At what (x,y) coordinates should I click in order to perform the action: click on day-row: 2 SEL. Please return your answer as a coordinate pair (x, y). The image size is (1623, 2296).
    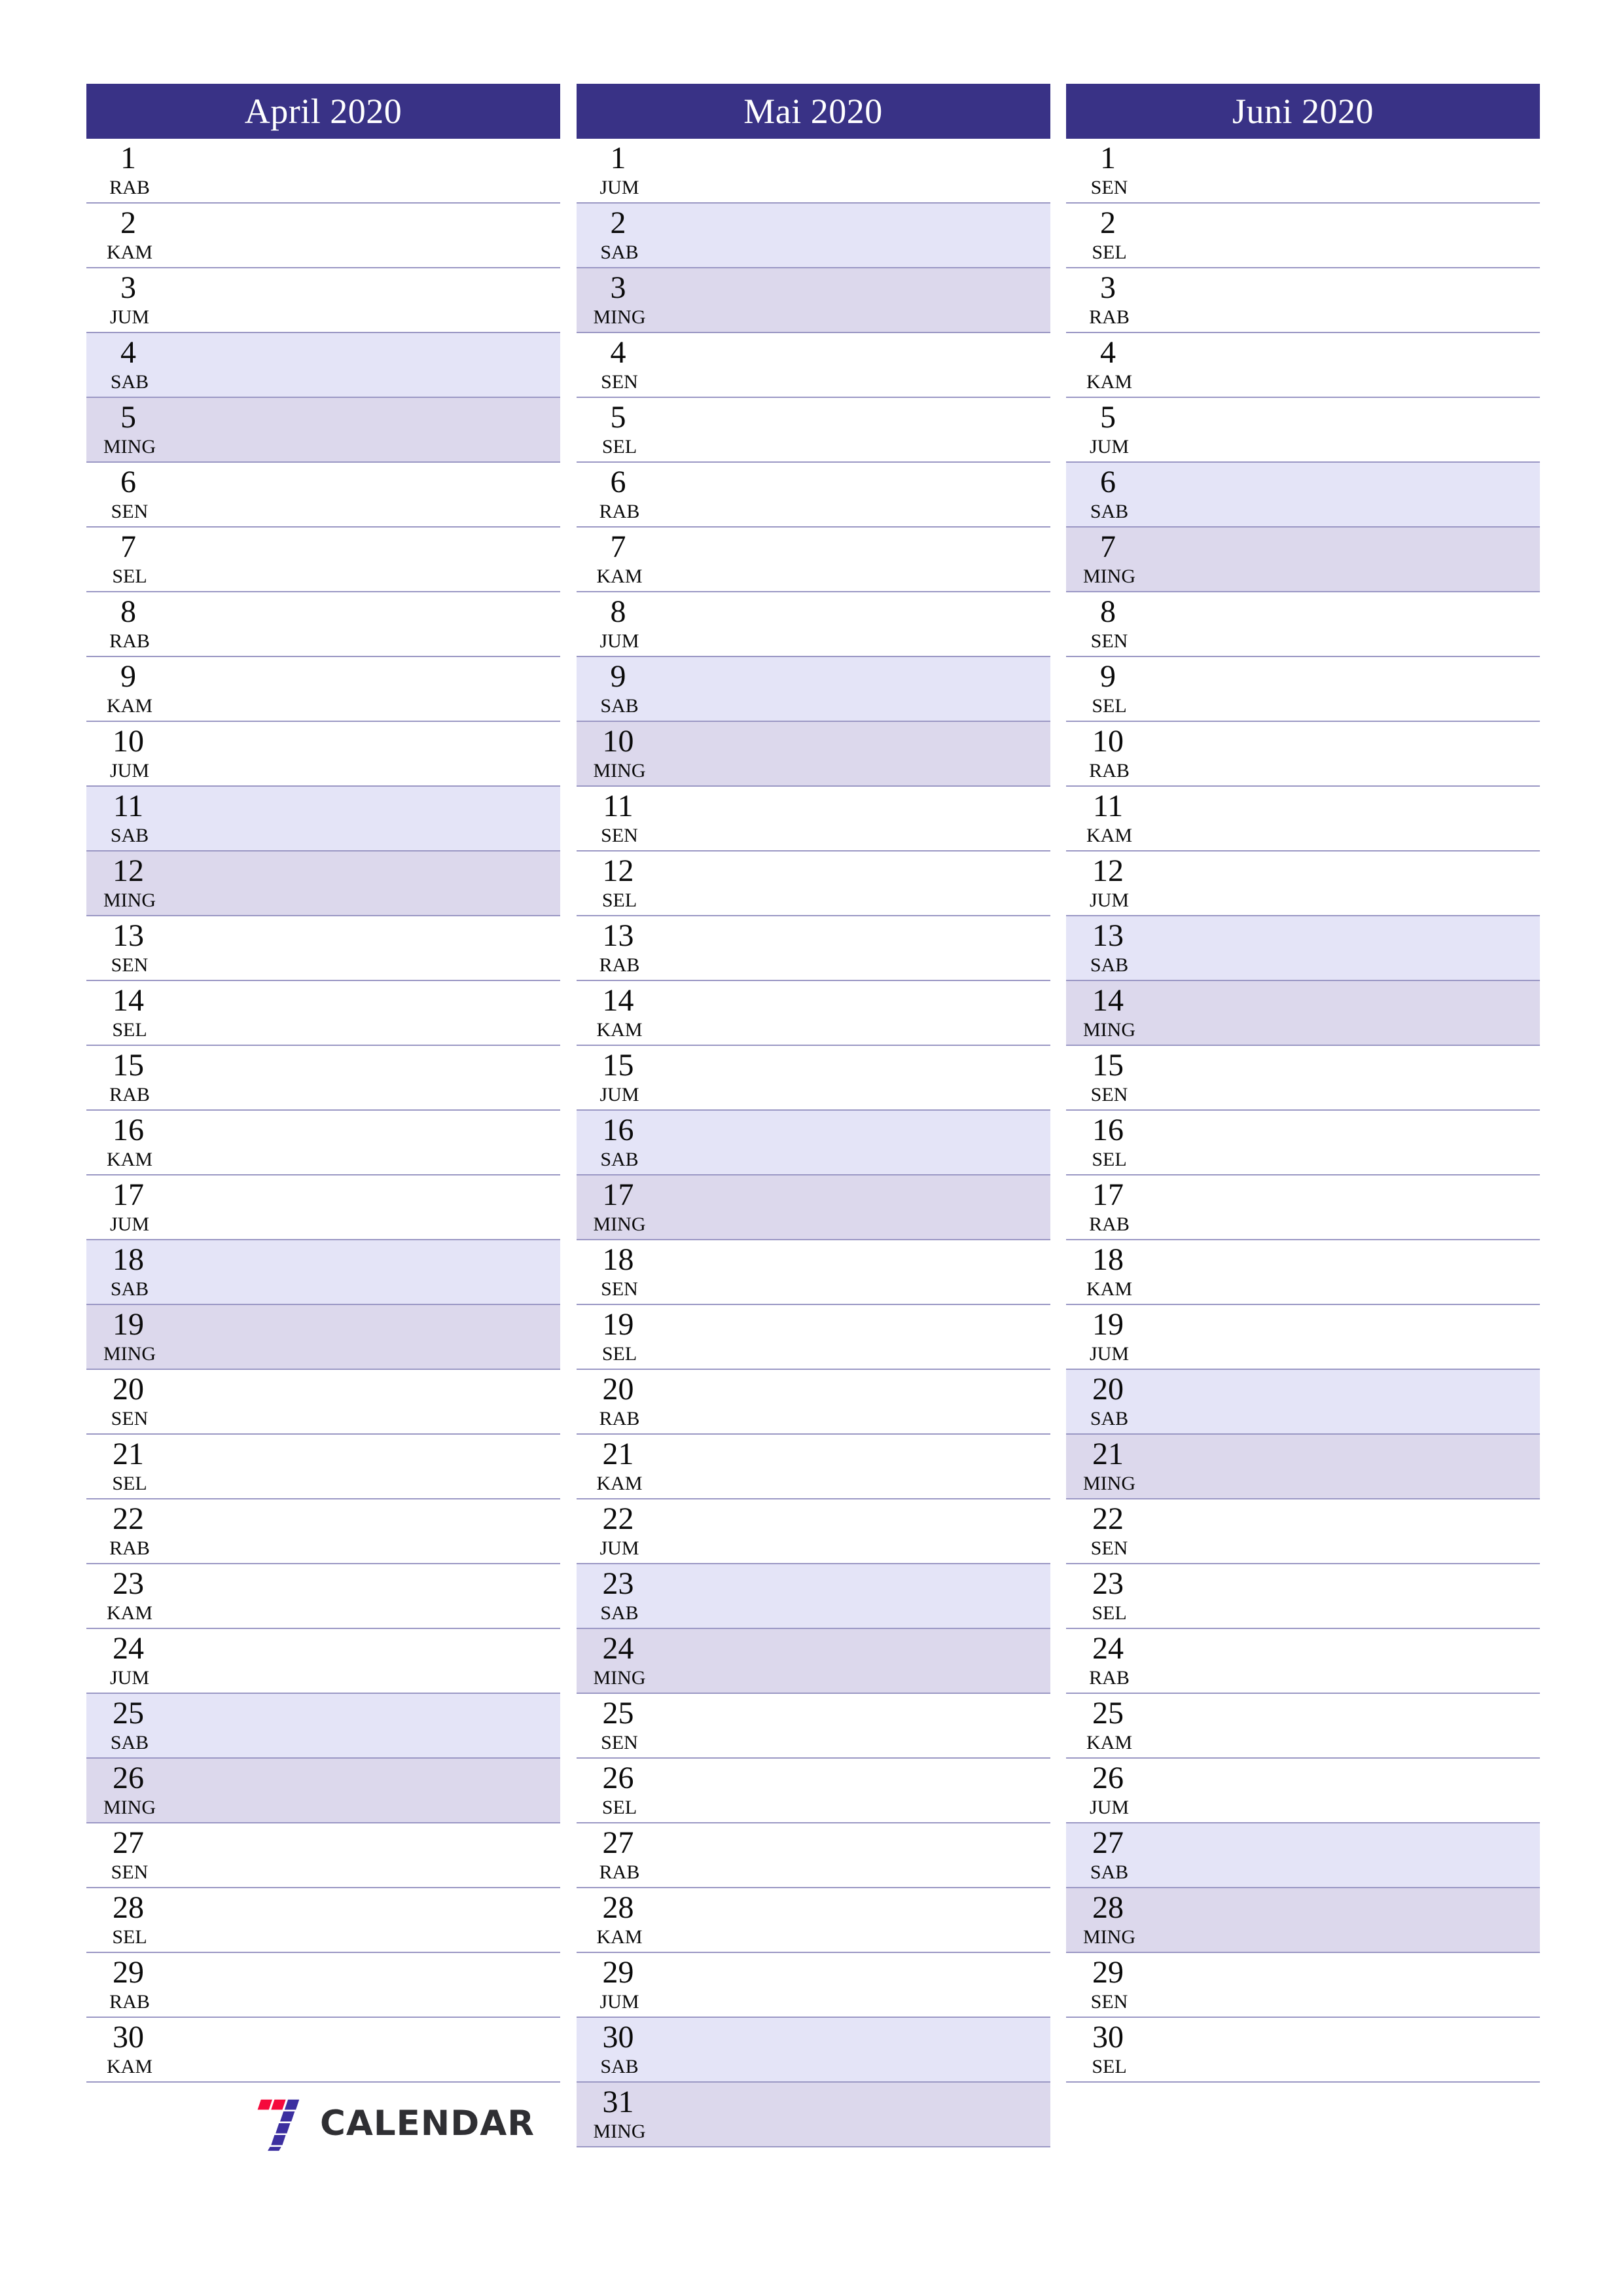
    Looking at the image, I should click on (1303, 236).